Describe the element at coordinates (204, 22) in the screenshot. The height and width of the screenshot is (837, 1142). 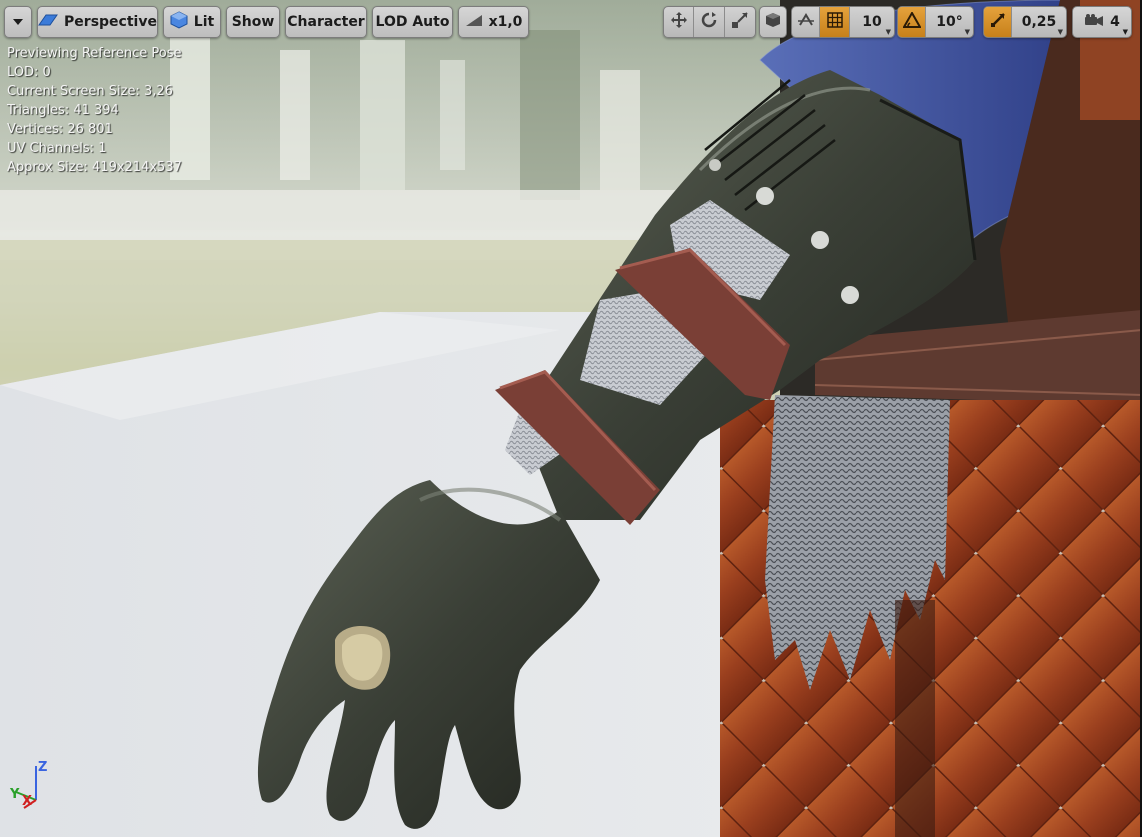
I see `lit-label: Lit` at that location.